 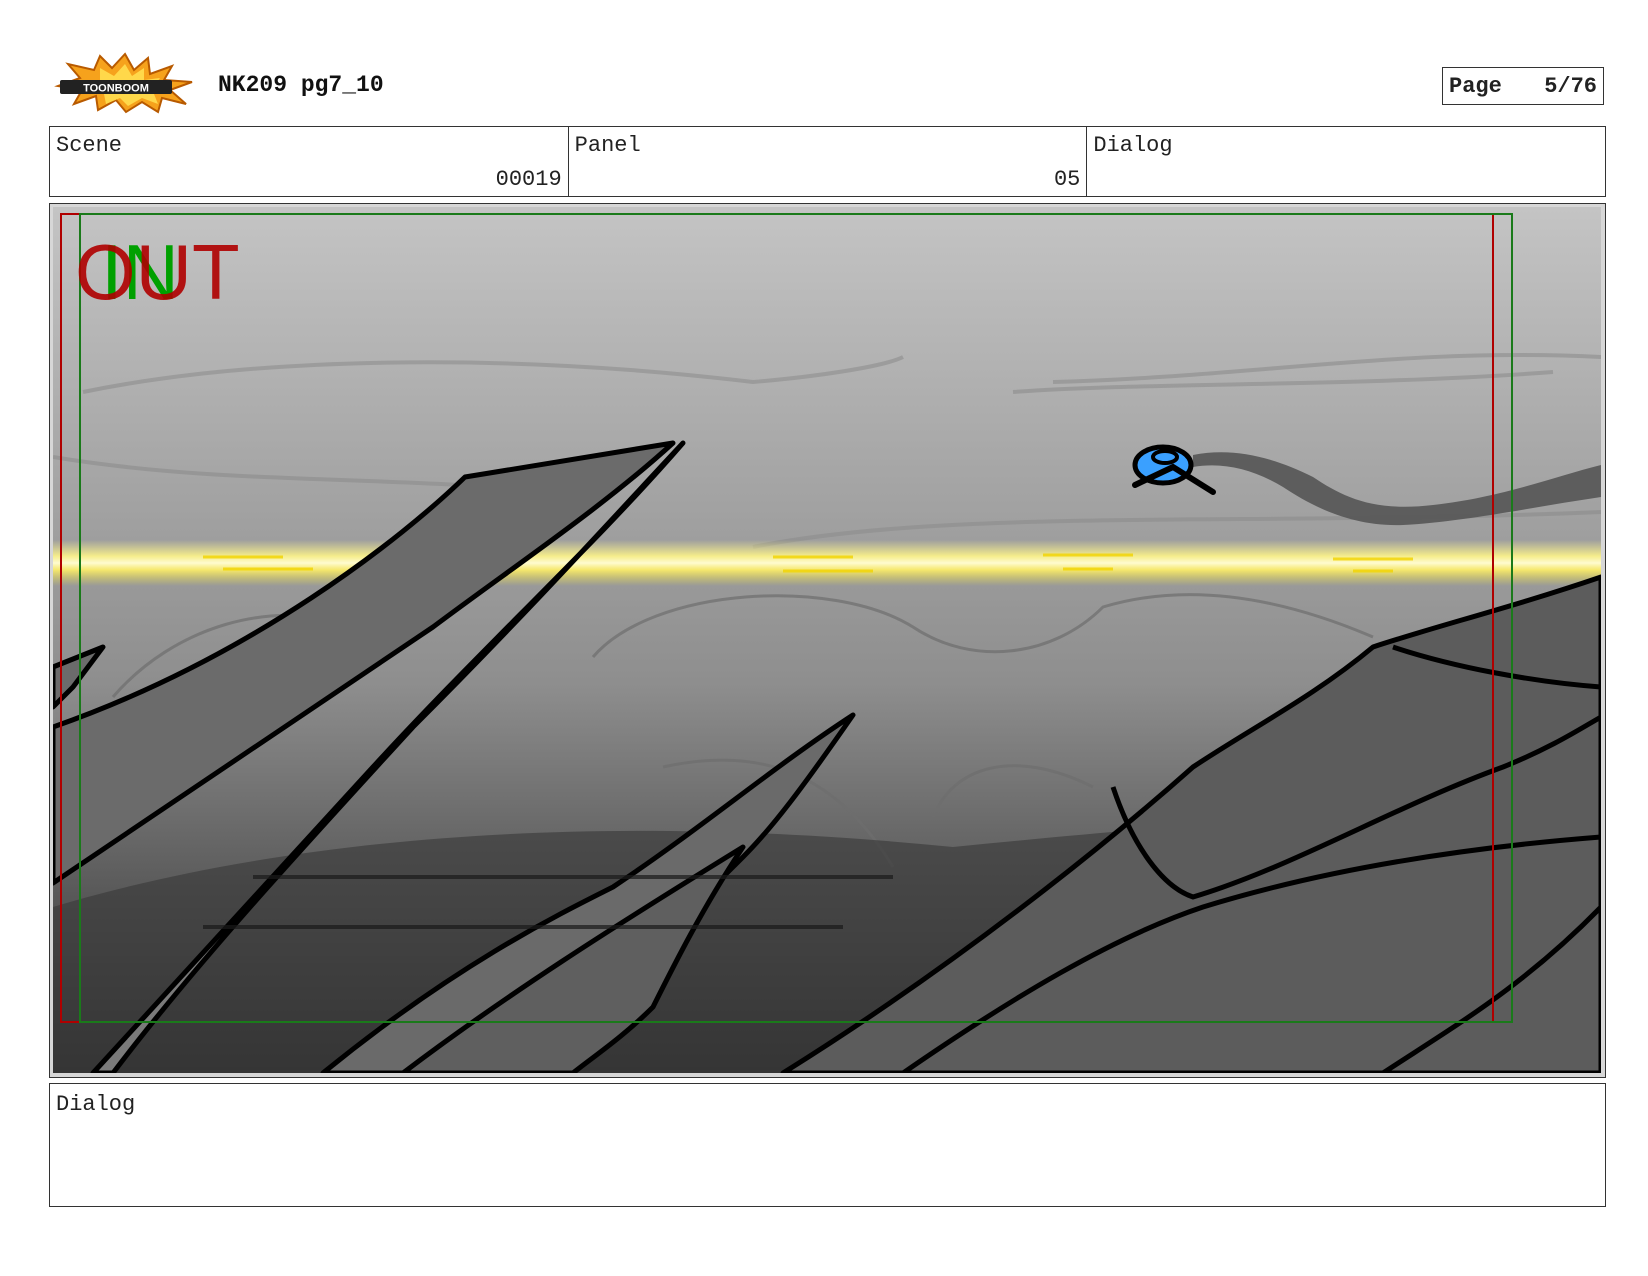 What do you see at coordinates (1133, 145) in the screenshot?
I see `dialog-header-label: Dialog` at bounding box center [1133, 145].